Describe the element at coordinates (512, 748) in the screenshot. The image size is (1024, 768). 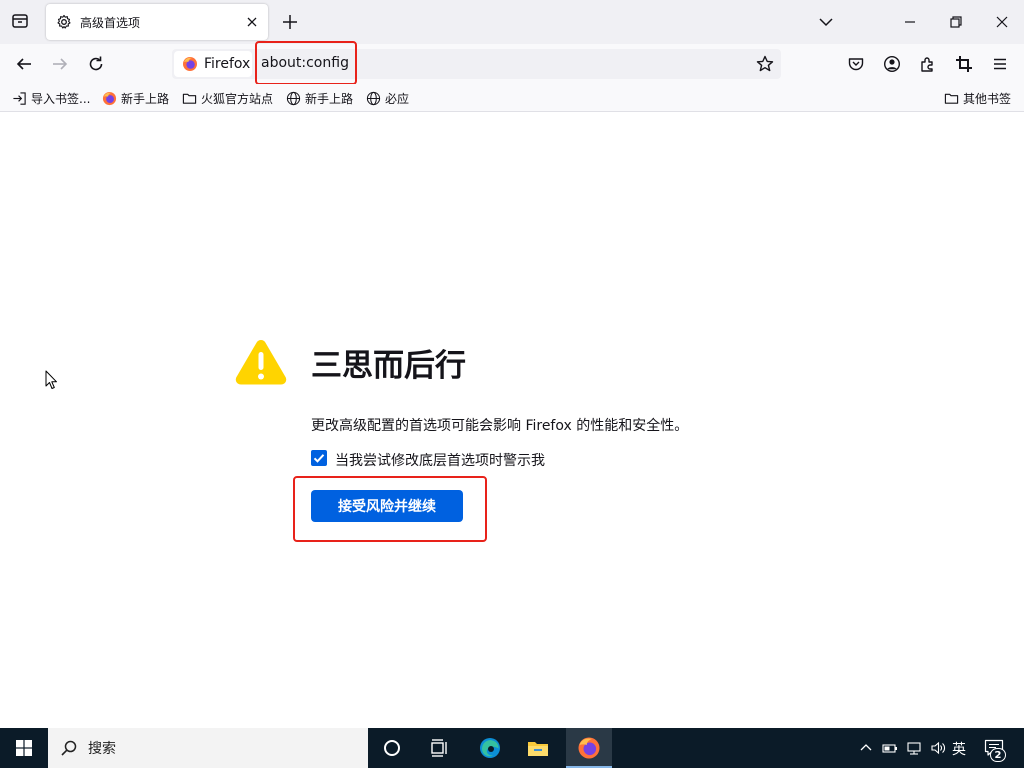
I see `taskbar: 搜索 英 2` at that location.